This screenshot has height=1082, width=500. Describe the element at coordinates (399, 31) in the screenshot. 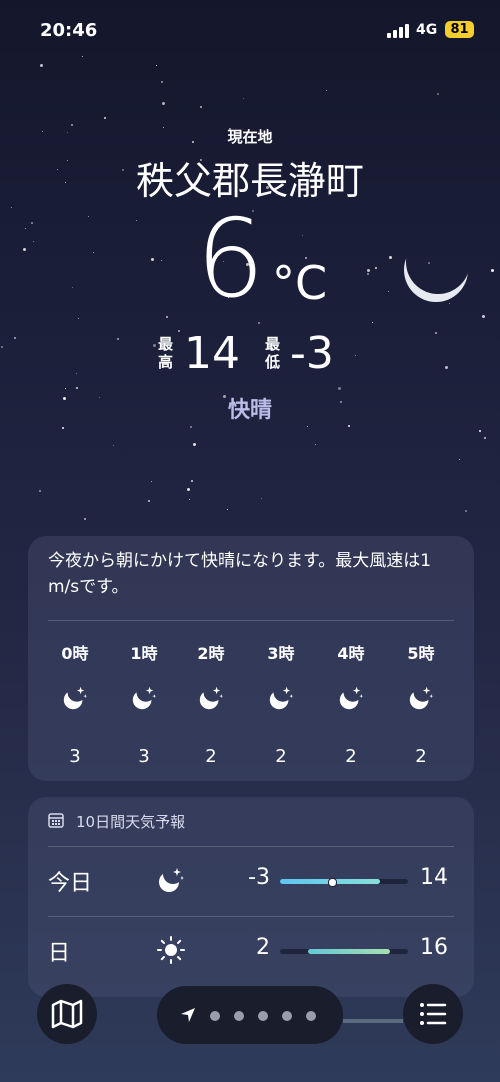

I see `signal-icon` at that location.